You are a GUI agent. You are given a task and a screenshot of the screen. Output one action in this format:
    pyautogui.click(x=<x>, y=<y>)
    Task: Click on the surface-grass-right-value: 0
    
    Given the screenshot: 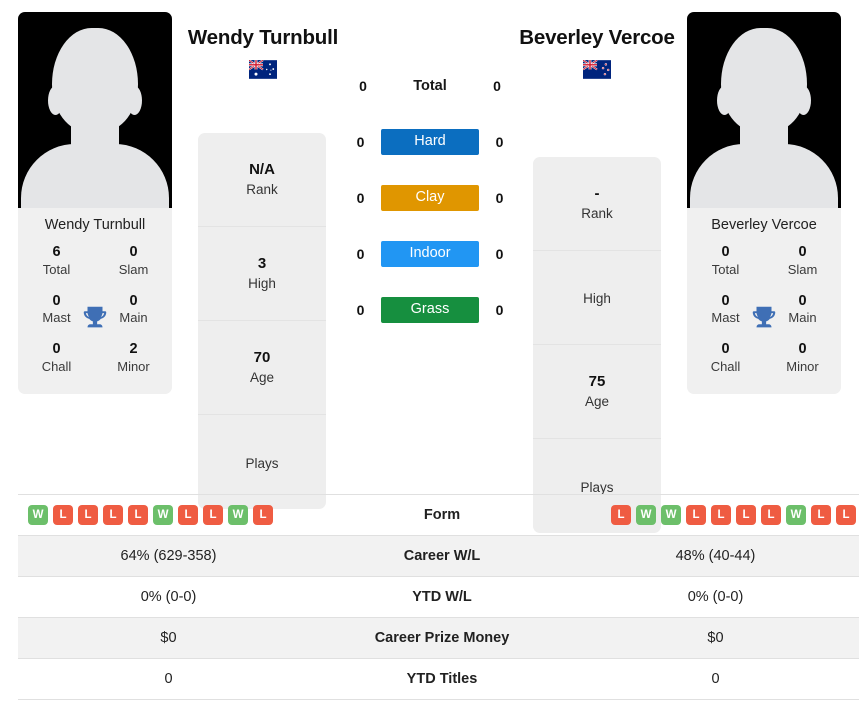 What is the action you would take?
    pyautogui.click(x=499, y=310)
    